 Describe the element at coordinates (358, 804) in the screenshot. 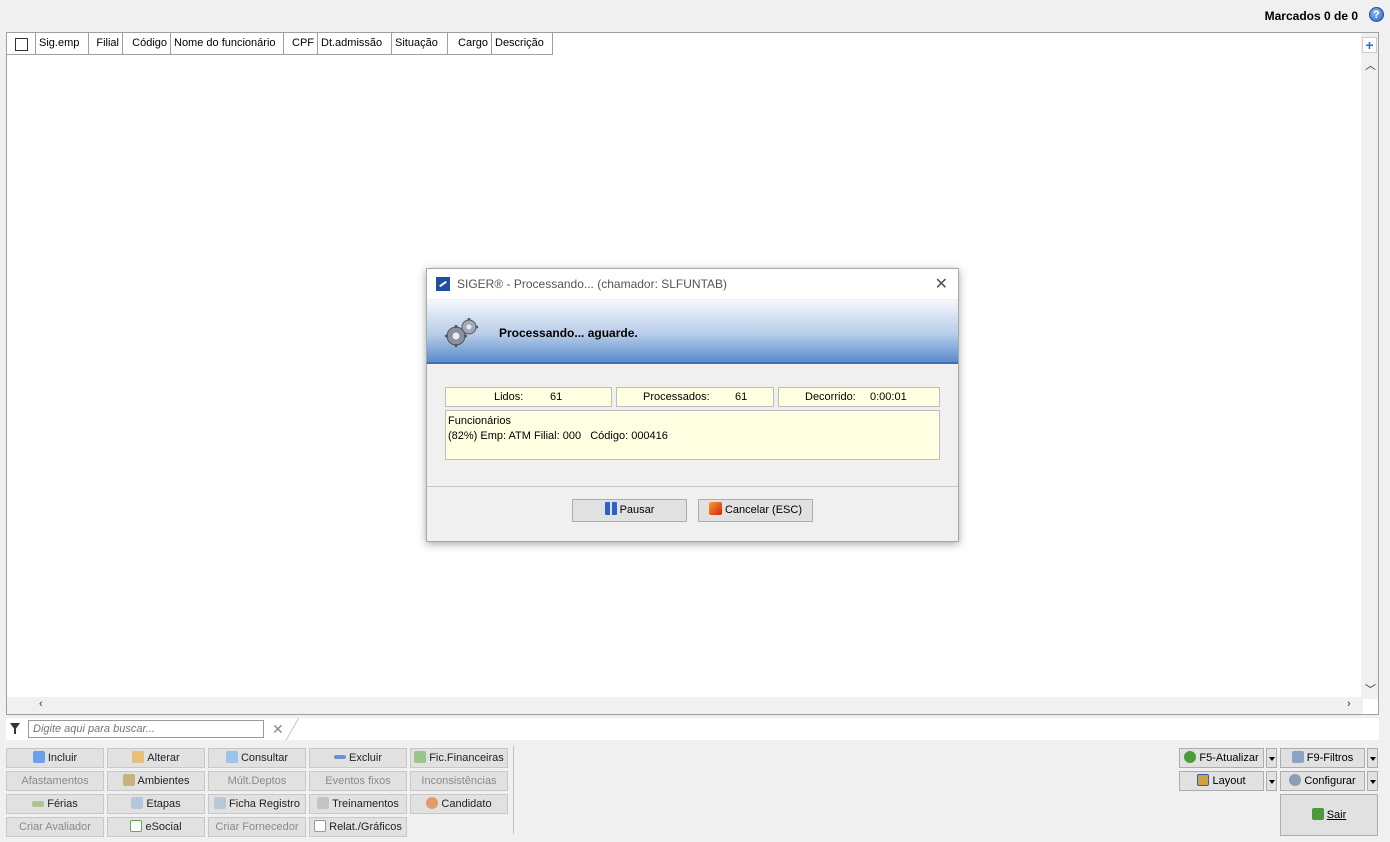

I see `treinamentos-button: Treinamentos` at that location.